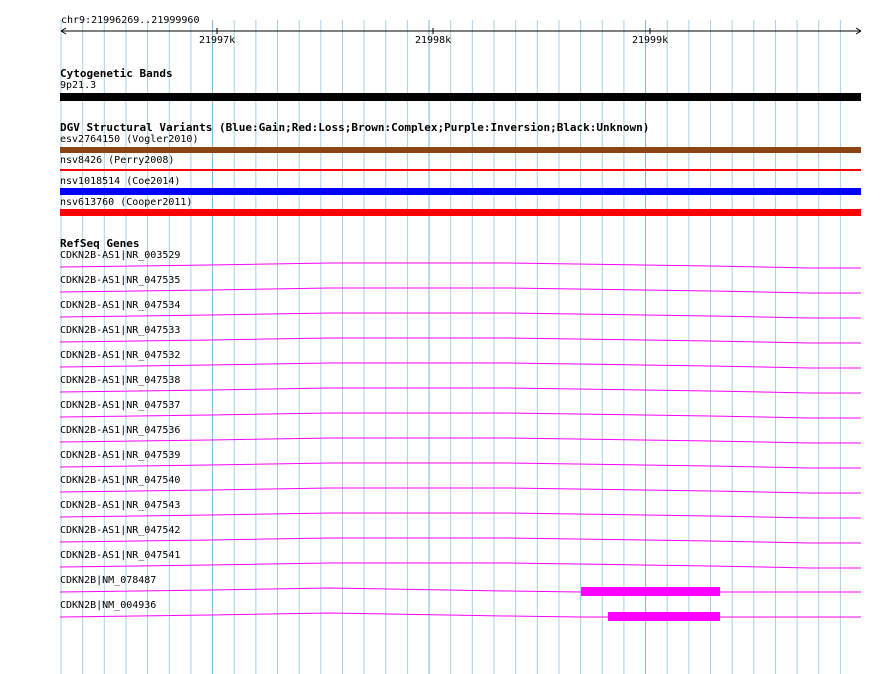  I want to click on transcript-label: CDKN2B|NM_004936, so click(108, 605).